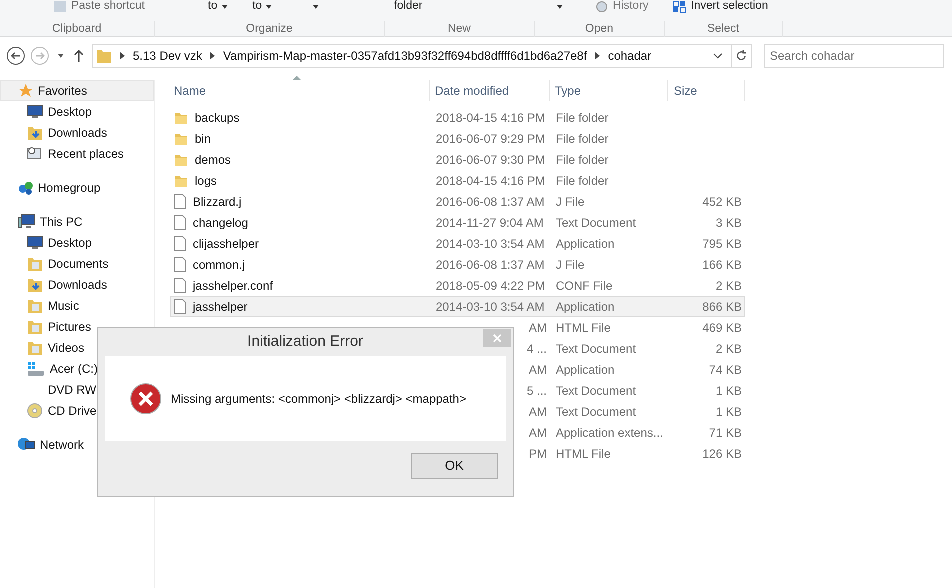 The width and height of the screenshot is (952, 588). I want to click on back-icon, so click(16, 56).